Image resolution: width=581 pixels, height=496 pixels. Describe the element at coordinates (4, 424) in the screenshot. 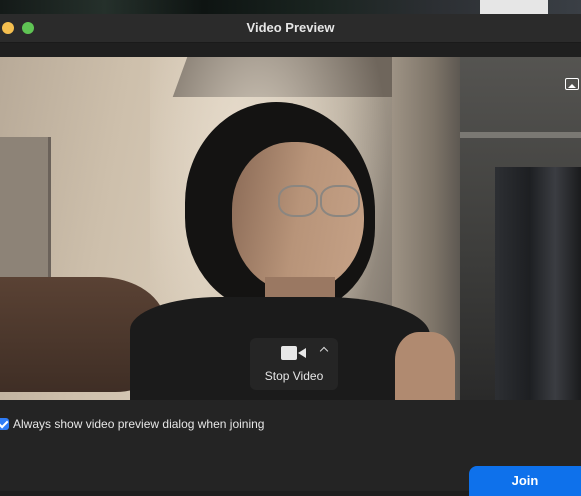

I see `always-show-preview-checkbox` at that location.